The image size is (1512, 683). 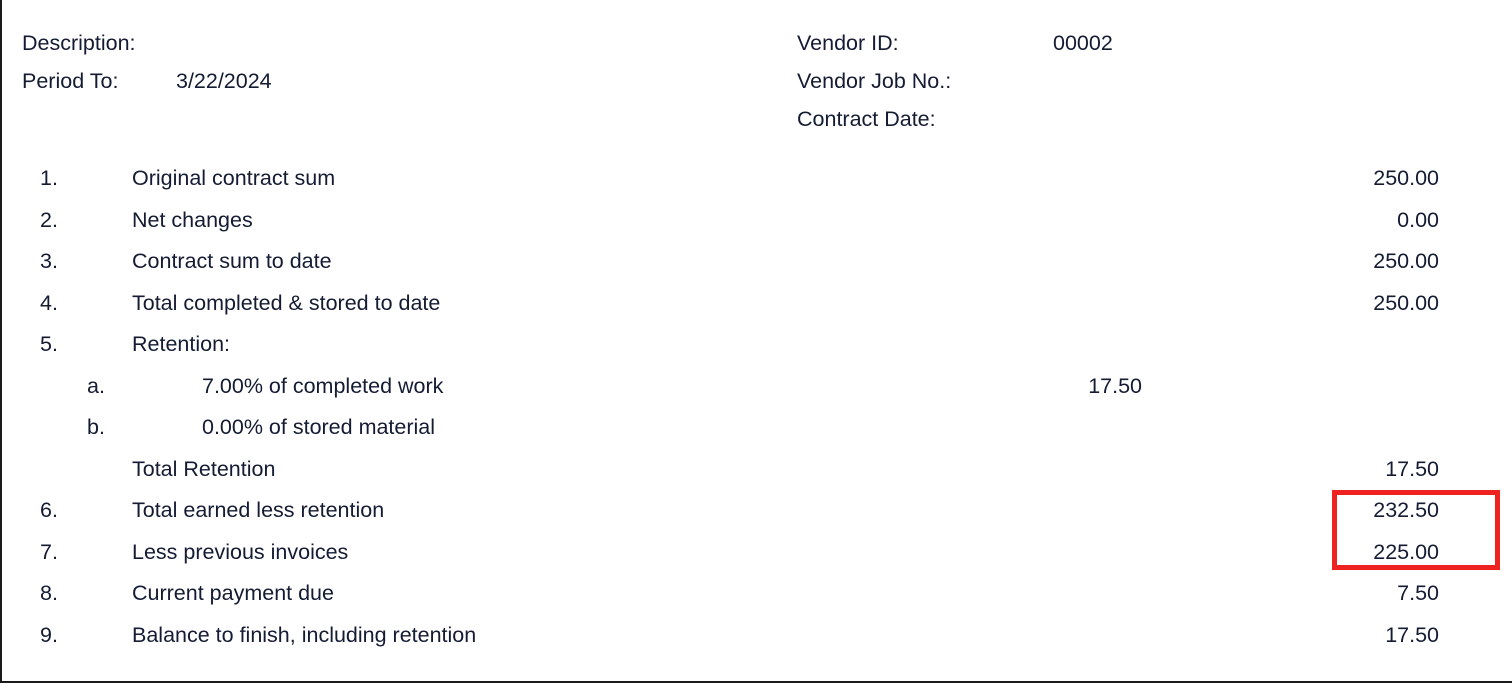 What do you see at coordinates (848, 43) in the screenshot?
I see `field-vendor-id-label: Vendor ID:` at bounding box center [848, 43].